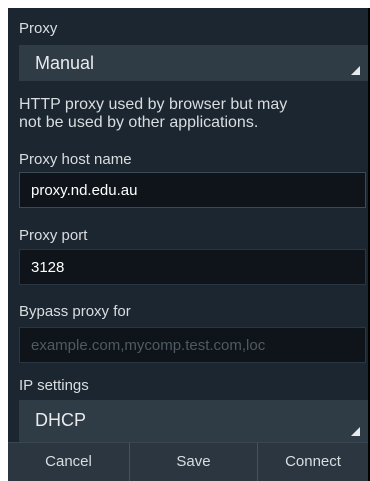 Image resolution: width=370 pixels, height=481 pixels. What do you see at coordinates (38, 28) in the screenshot?
I see `proxy-label: Proxy` at bounding box center [38, 28].